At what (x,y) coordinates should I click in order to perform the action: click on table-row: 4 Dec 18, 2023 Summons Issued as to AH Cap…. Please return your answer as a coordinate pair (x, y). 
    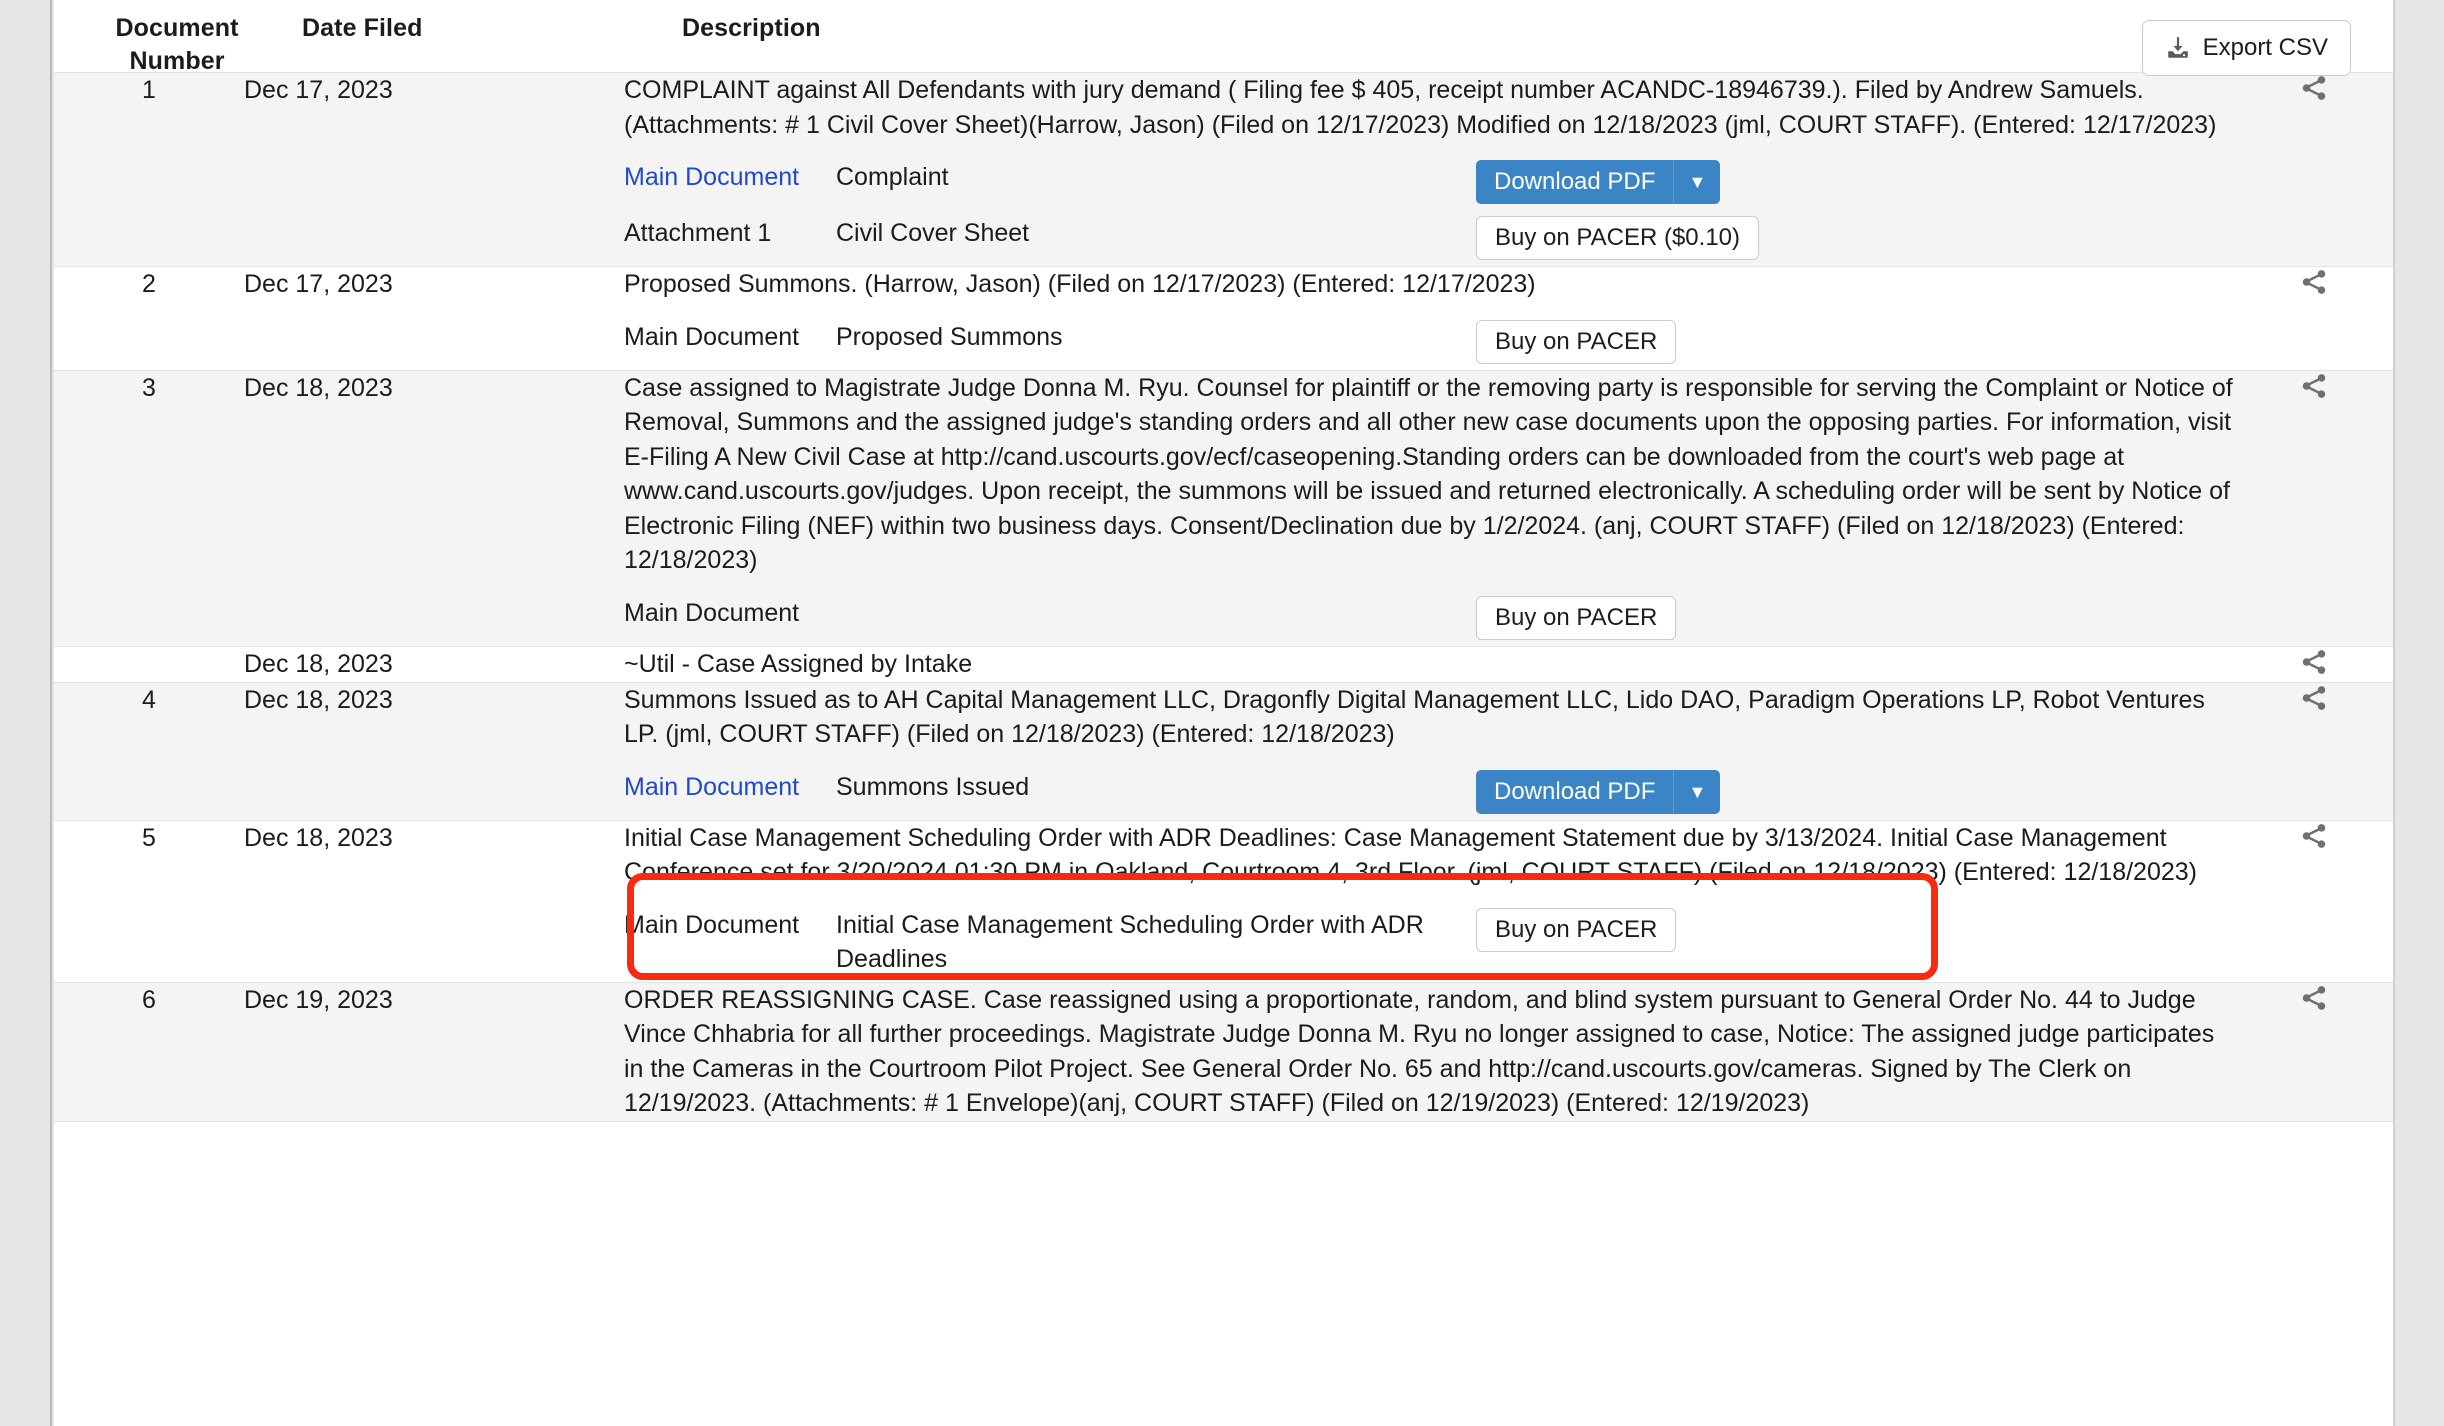
    Looking at the image, I should click on (1223, 751).